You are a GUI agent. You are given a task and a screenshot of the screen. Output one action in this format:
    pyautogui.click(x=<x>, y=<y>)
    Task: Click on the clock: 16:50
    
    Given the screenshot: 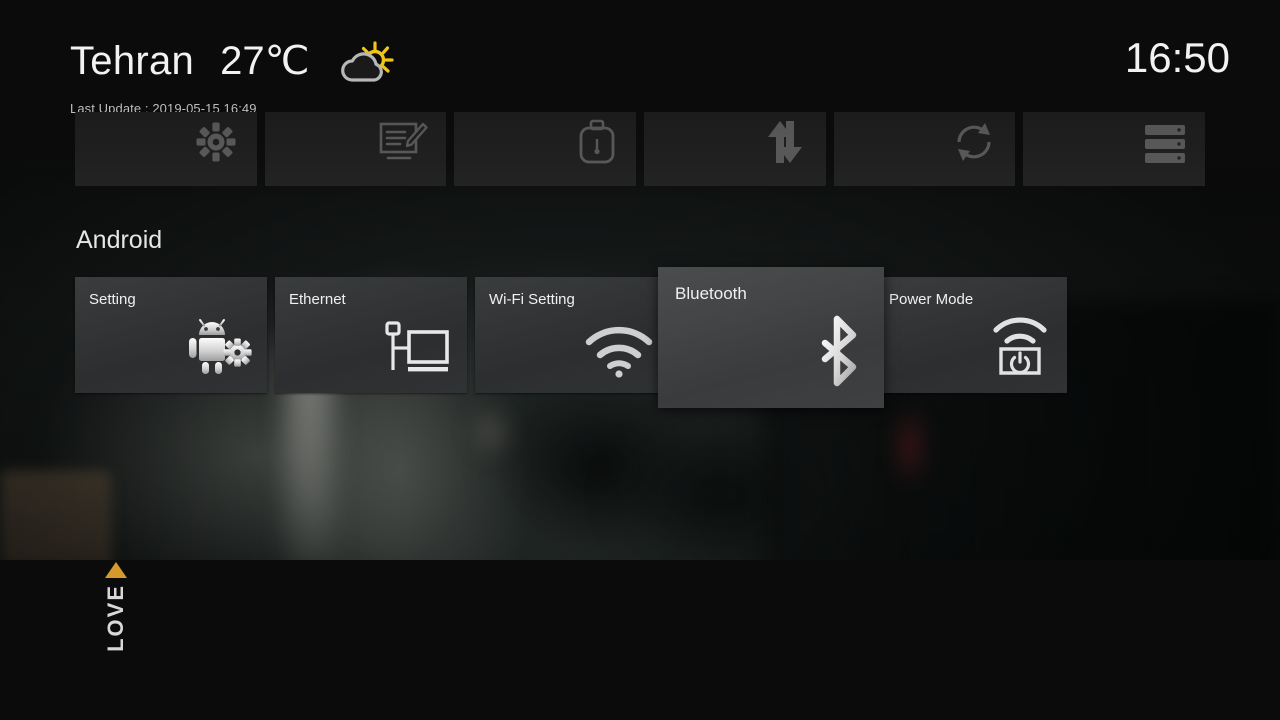 What is the action you would take?
    pyautogui.click(x=1177, y=57)
    